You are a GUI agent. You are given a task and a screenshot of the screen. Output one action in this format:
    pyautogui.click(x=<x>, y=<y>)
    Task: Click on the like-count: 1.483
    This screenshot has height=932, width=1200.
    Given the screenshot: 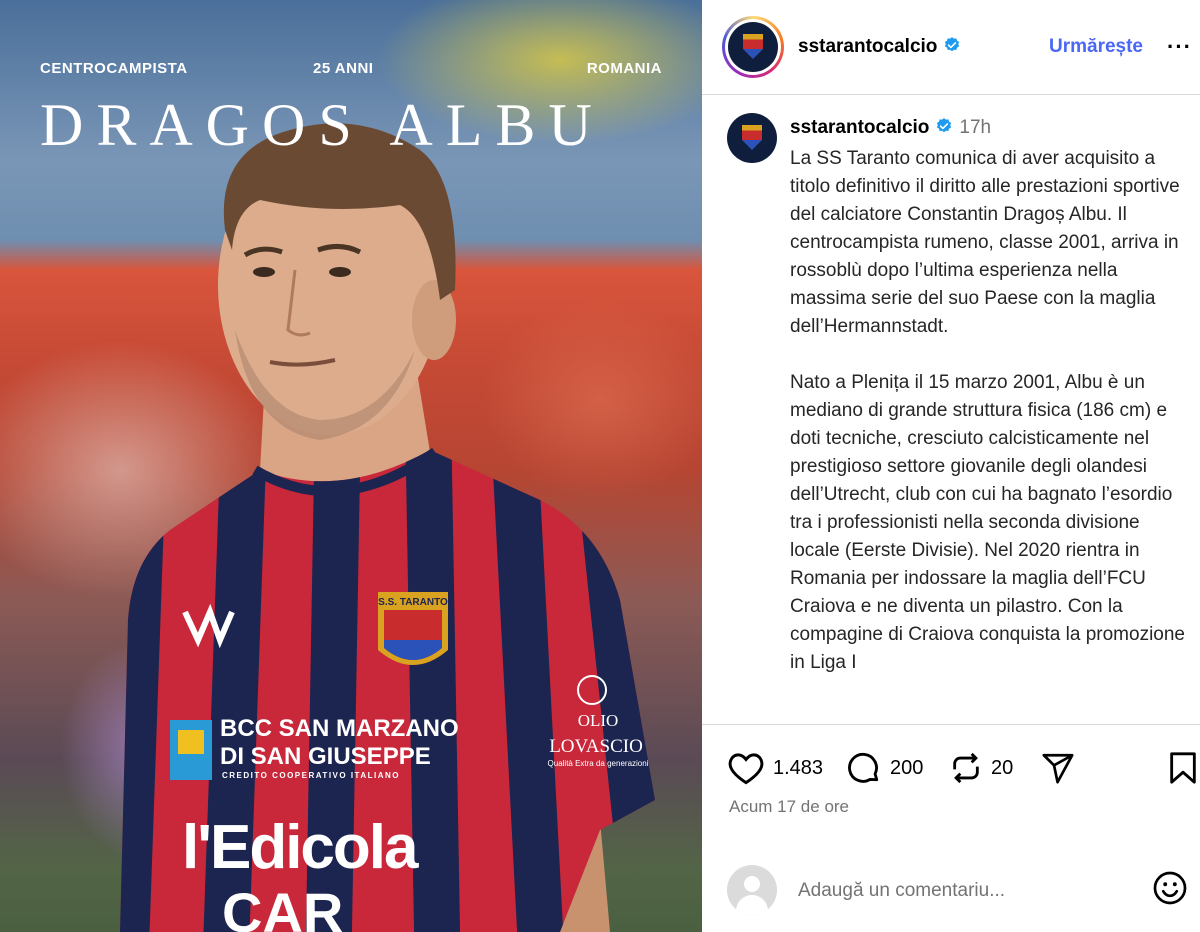 What is the action you would take?
    pyautogui.click(x=798, y=768)
    